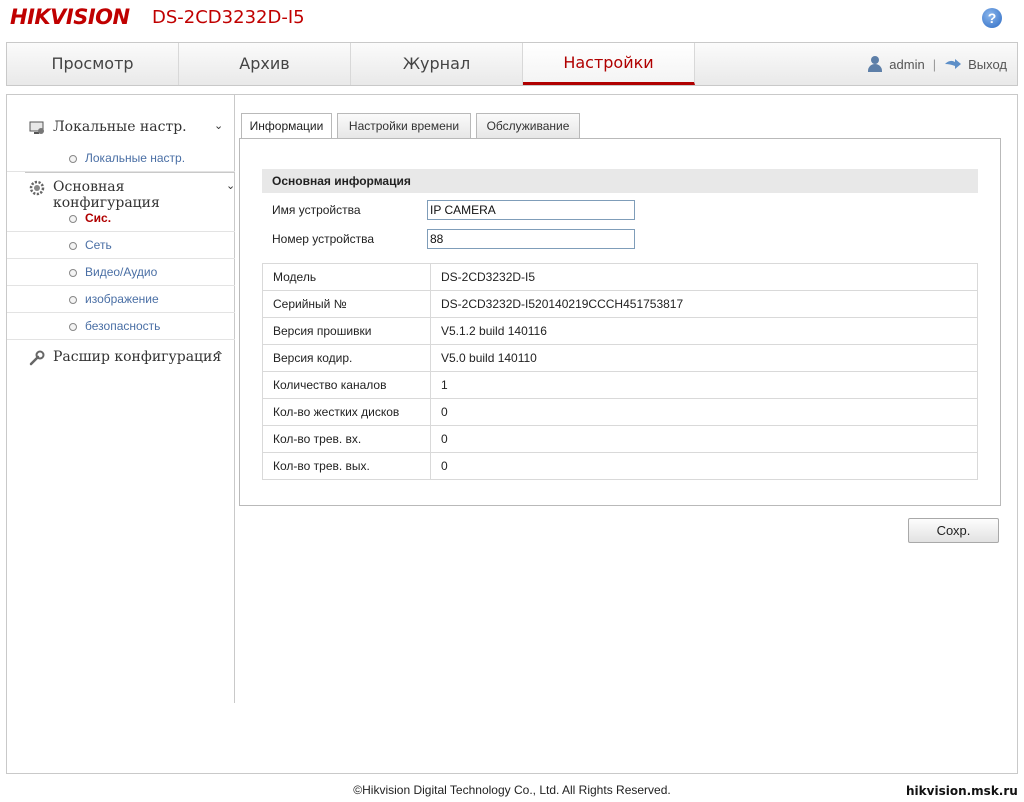 The width and height of the screenshot is (1024, 802). I want to click on nav-tab-log: Журнал, so click(437, 64).